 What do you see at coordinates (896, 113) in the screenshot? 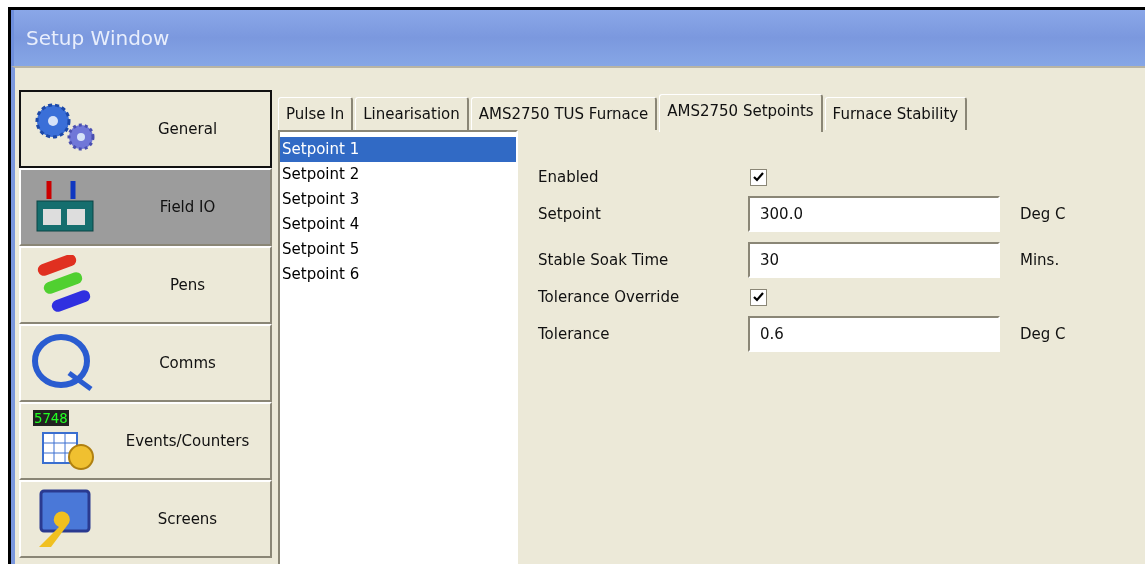
I see `tab: Furnace Stability` at bounding box center [896, 113].